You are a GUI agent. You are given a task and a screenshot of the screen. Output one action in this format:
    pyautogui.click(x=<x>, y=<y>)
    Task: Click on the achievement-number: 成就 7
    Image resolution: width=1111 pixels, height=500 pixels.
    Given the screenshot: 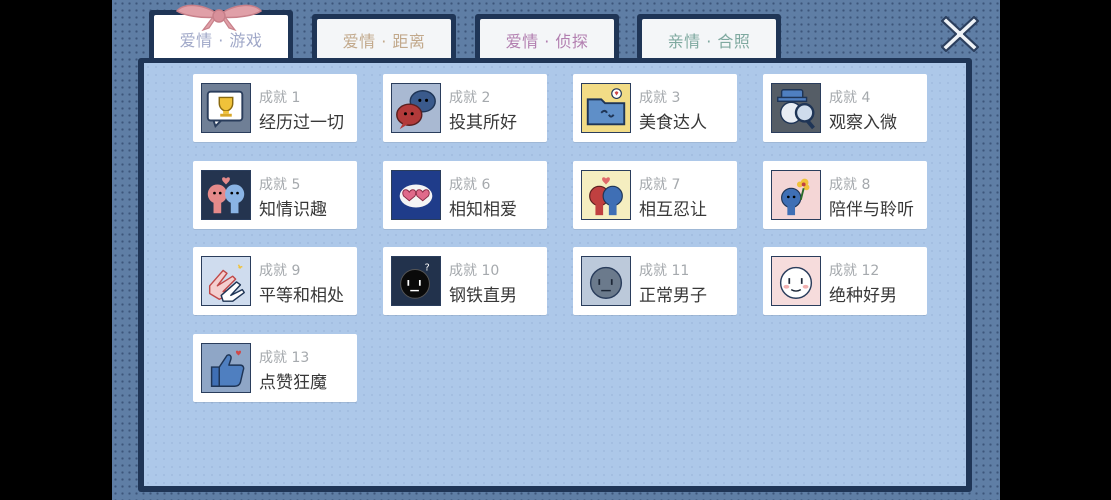 What is the action you would take?
    pyautogui.click(x=660, y=185)
    